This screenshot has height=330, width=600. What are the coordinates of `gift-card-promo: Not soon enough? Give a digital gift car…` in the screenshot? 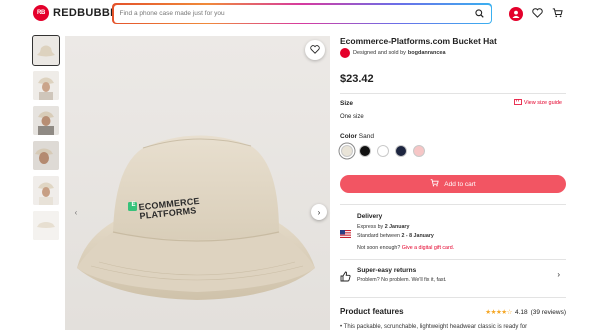 It's located at (405, 248).